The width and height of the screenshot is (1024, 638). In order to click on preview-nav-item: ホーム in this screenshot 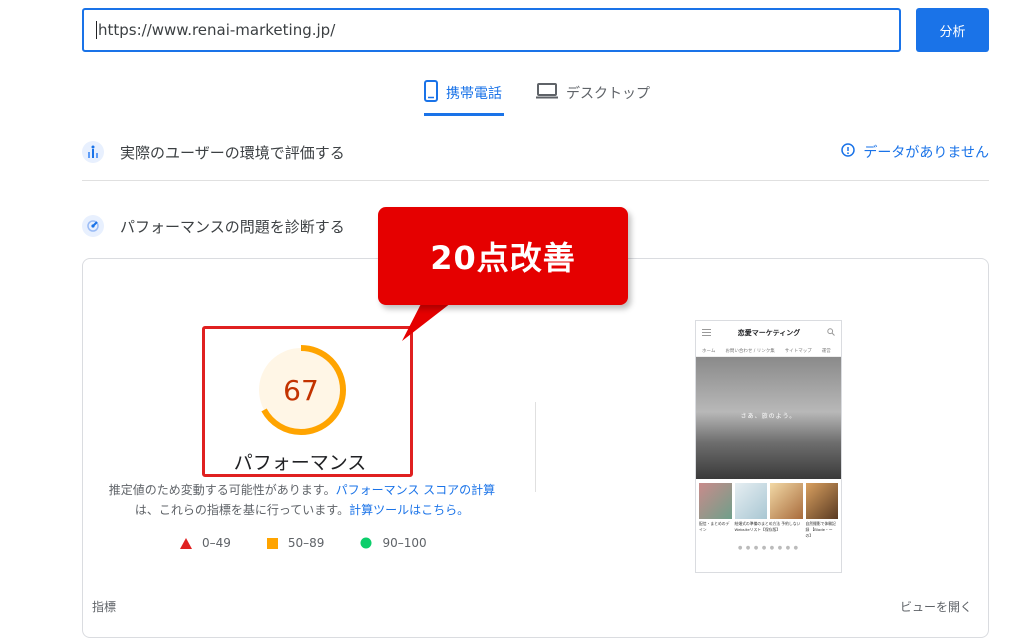, I will do `click(709, 351)`.